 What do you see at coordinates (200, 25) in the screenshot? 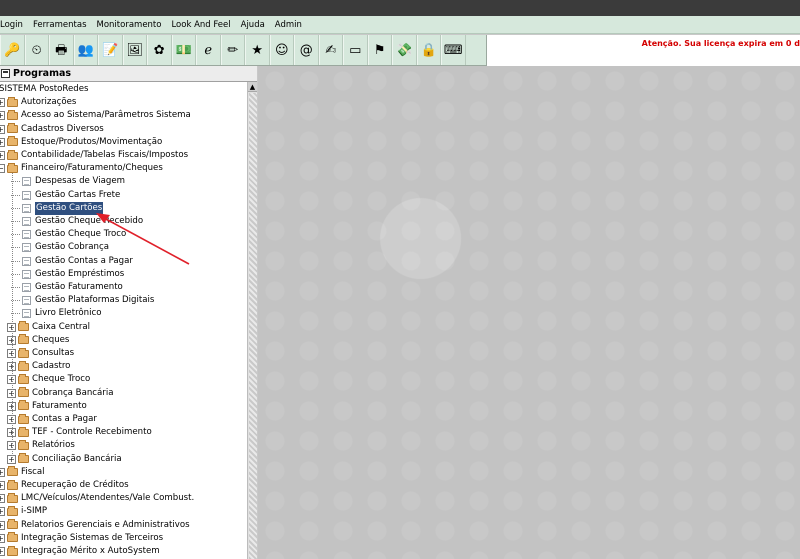
I see `menu-look-and-feel: Look And Feel` at bounding box center [200, 25].